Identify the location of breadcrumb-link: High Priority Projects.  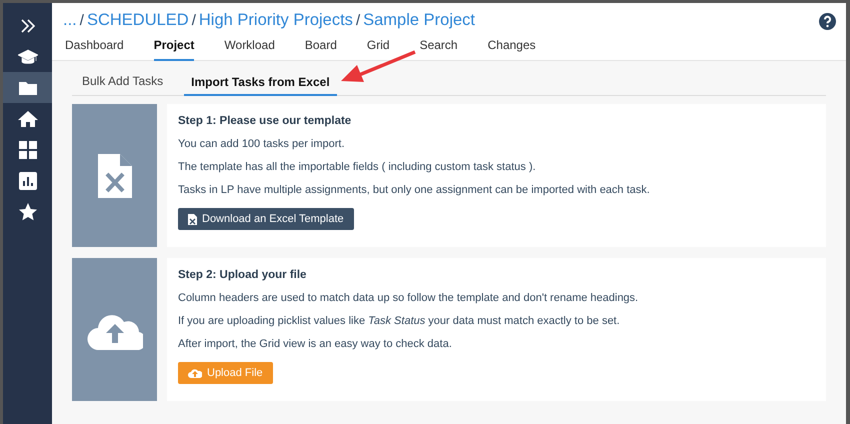
(275, 20).